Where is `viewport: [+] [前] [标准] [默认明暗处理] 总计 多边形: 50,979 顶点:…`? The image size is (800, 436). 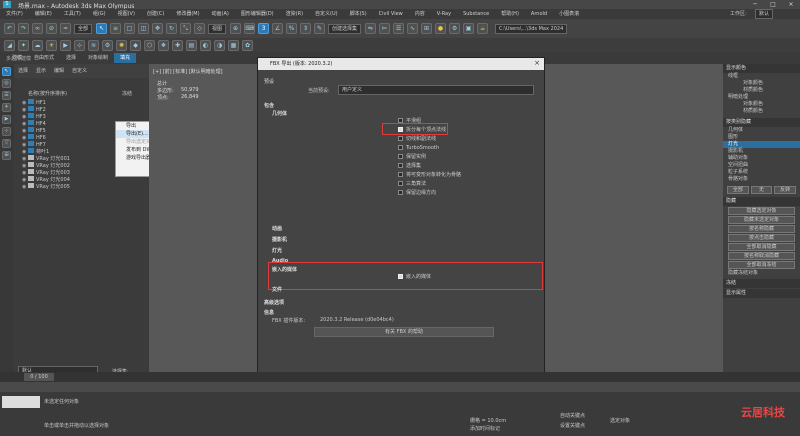 viewport: [+] [前] [标准] [默认明暗处理] 总计 多边形: 50,979 顶点:… is located at coordinates (203, 223).